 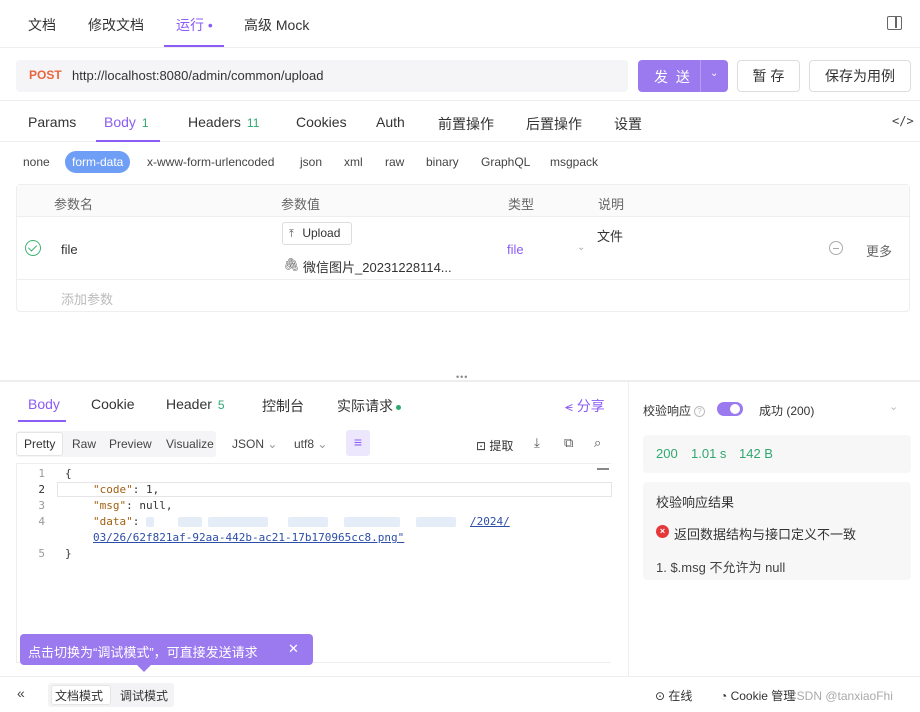 I want to click on column-header: 说明, so click(x=611, y=204).